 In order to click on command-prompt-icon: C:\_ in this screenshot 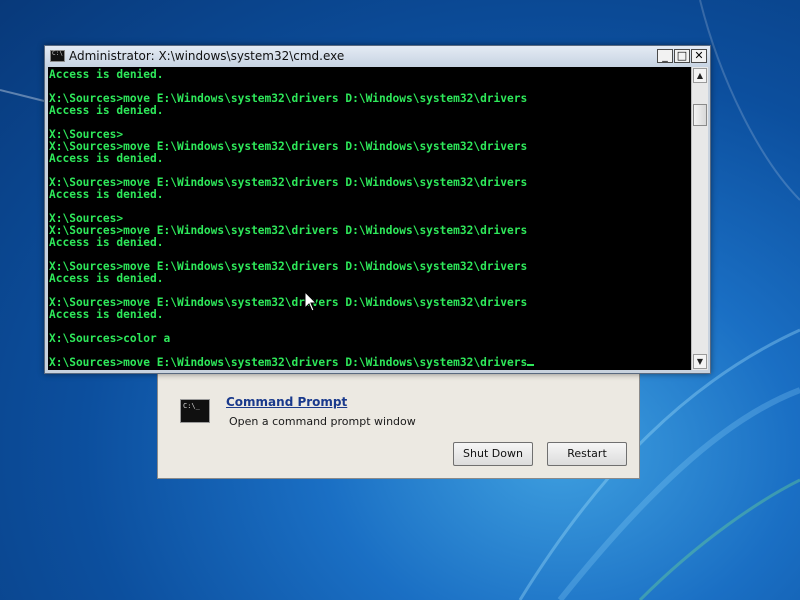, I will do `click(195, 411)`.